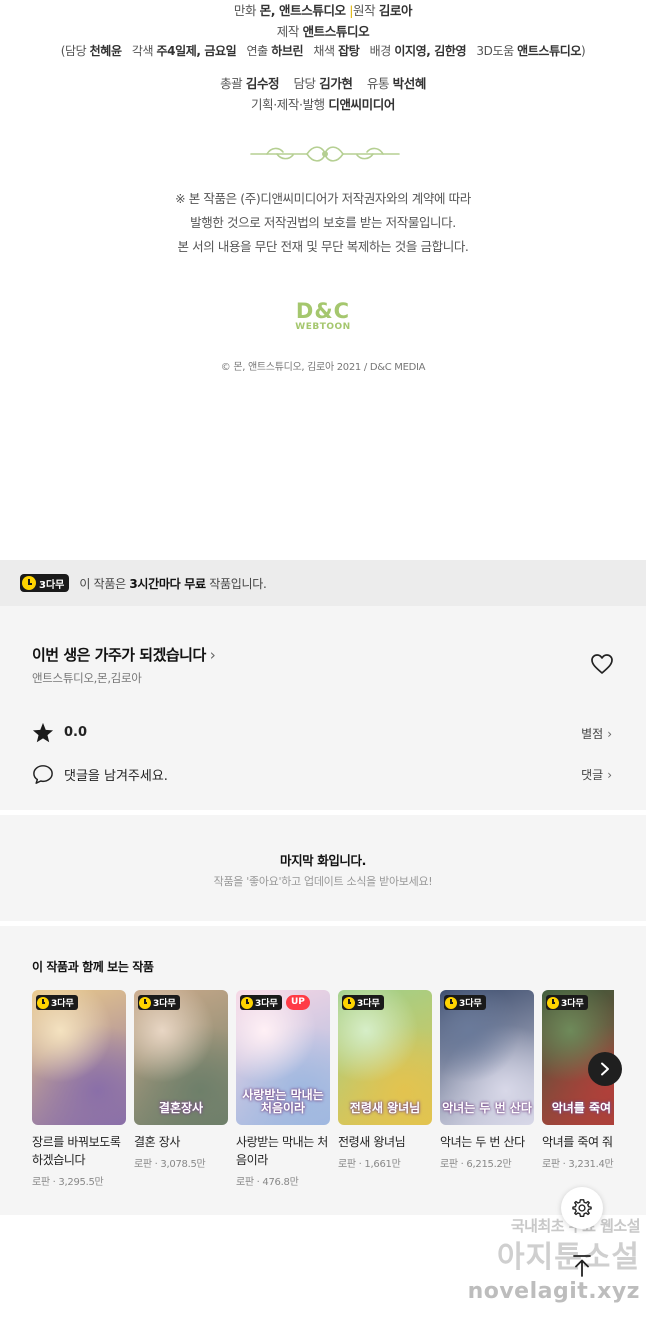  I want to click on last-episode-subtitle: 작품을 '좋아요'하고 업데이트 소식을 받아보세요!, so click(323, 881).